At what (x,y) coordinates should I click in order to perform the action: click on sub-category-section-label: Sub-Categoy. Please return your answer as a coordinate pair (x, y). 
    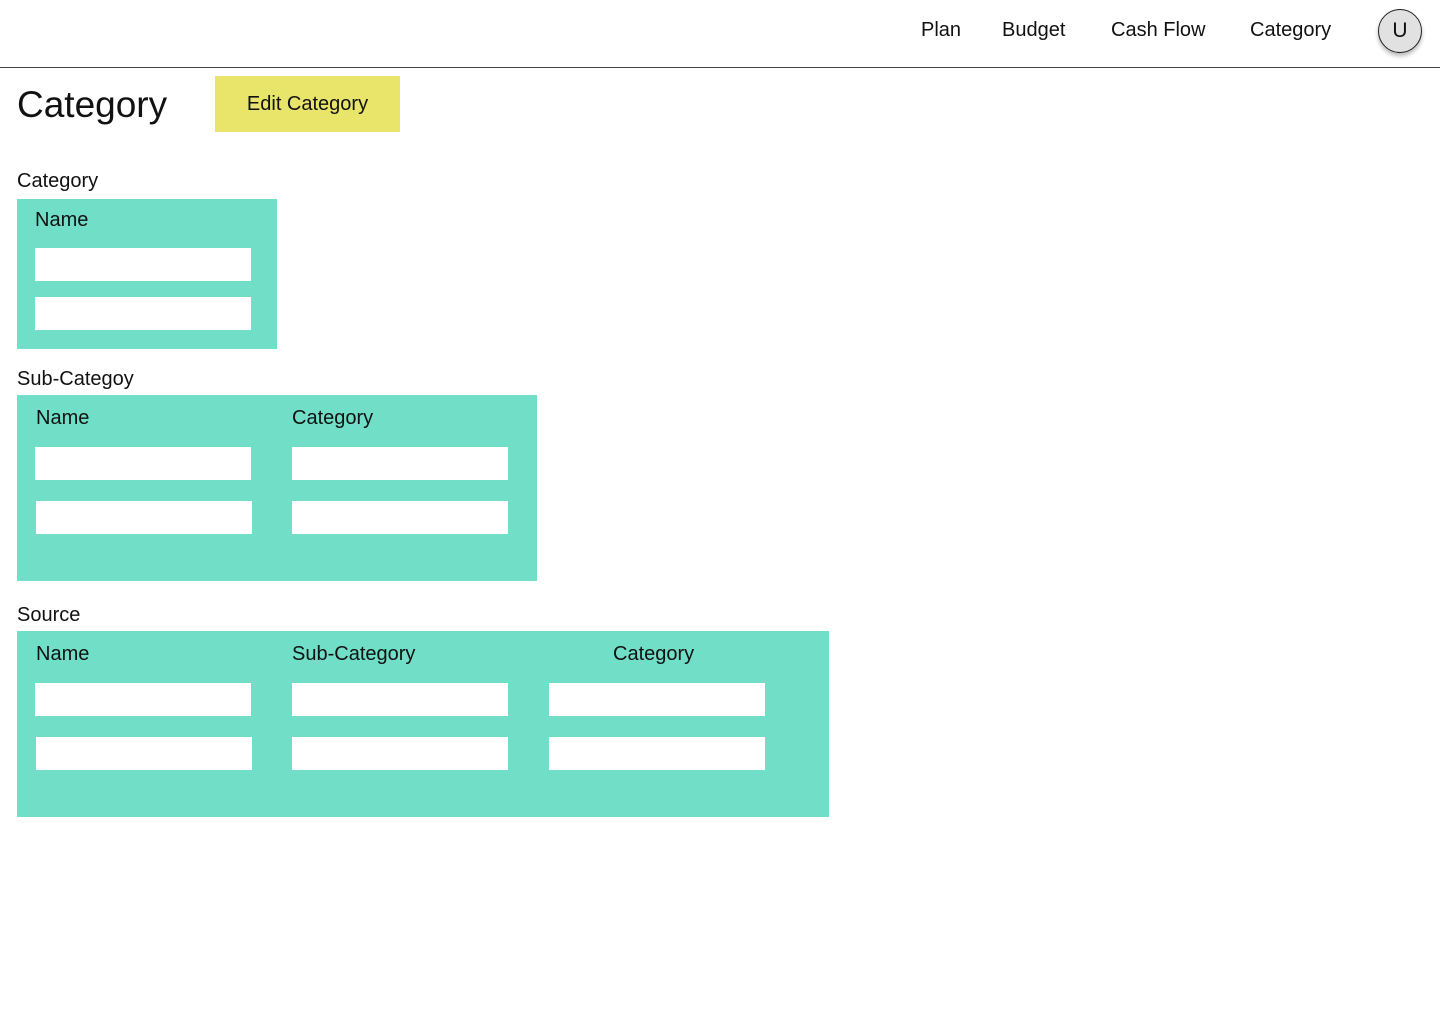
    Looking at the image, I should click on (75, 379).